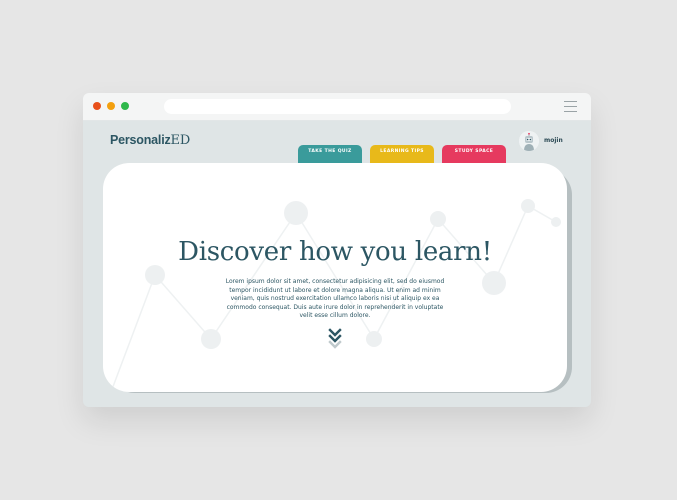  Describe the element at coordinates (330, 155) in the screenshot. I see `tab-take-the-quiz: TAKE THE QUIZ` at that location.